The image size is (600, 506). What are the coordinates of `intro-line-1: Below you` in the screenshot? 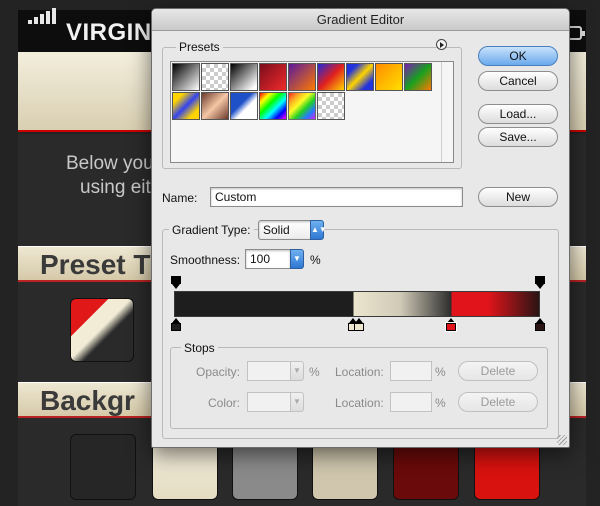 It's located at (110, 163).